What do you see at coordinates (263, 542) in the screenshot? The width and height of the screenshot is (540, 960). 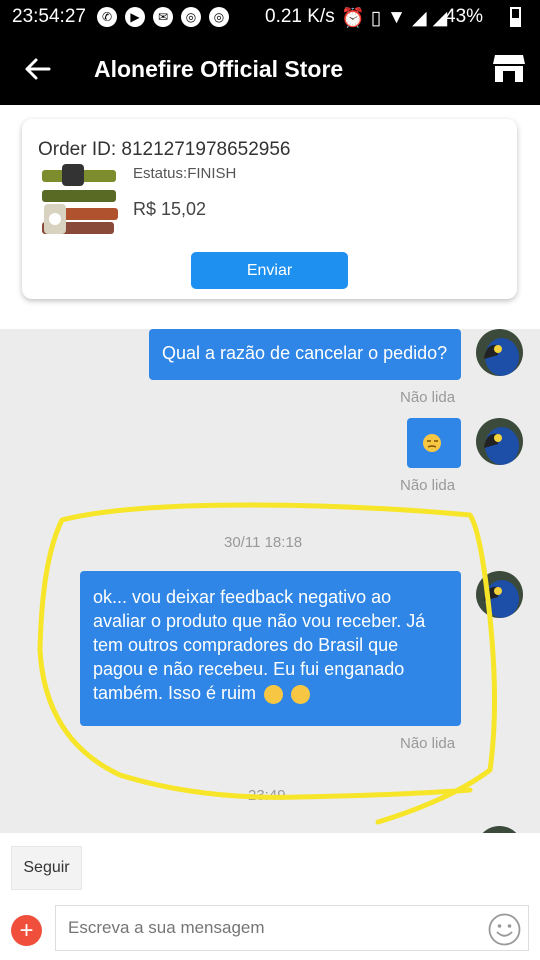 I see `date-separator: 30/11 18:18` at bounding box center [263, 542].